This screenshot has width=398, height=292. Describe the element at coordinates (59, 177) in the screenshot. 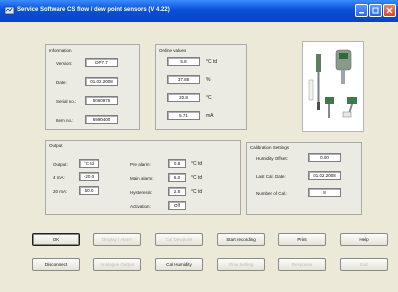

I see `ma4-label: 4 mA:` at that location.